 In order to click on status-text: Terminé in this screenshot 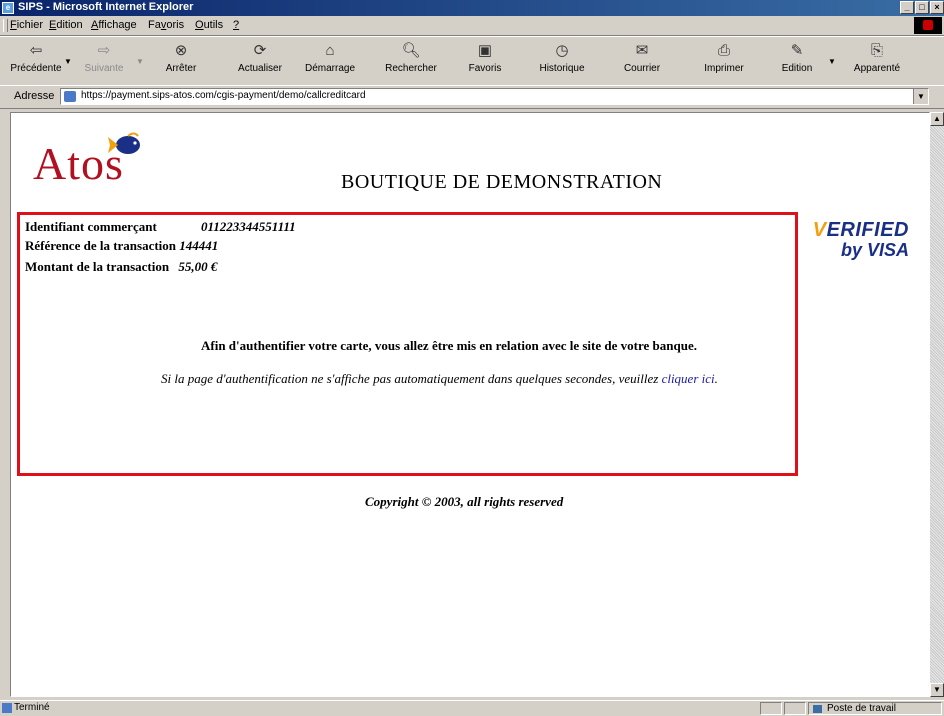, I will do `click(32, 707)`.